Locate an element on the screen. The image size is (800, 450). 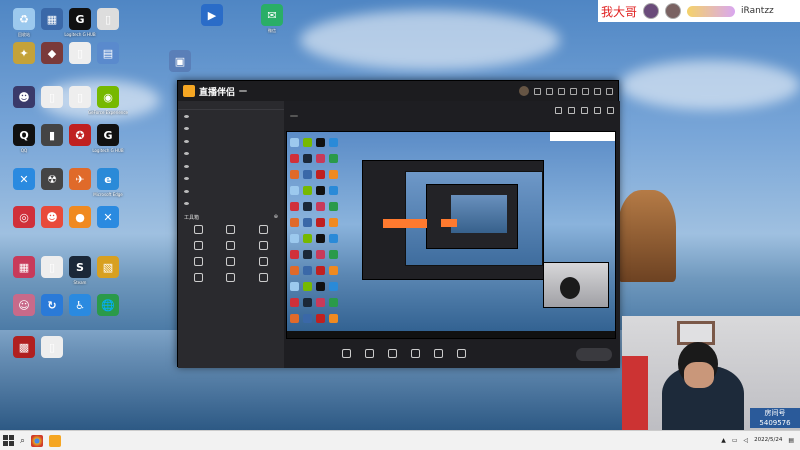
desktop-app-icon: ▣ is located at coordinates (180, 61).